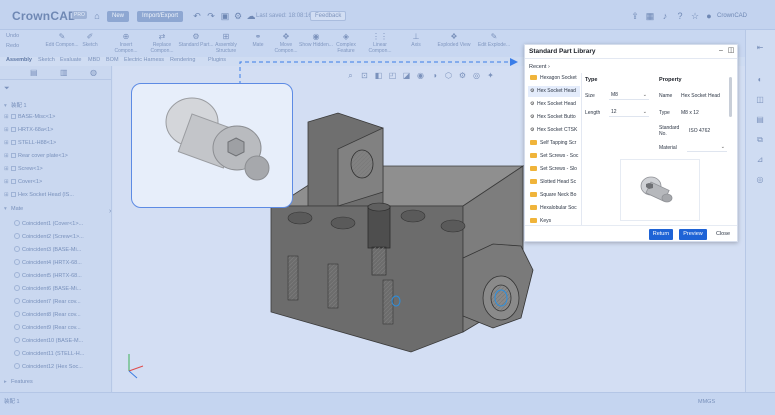 The image size is (775, 415). Describe the element at coordinates (695, 16) in the screenshot. I see `star-icon: ☆` at that location.